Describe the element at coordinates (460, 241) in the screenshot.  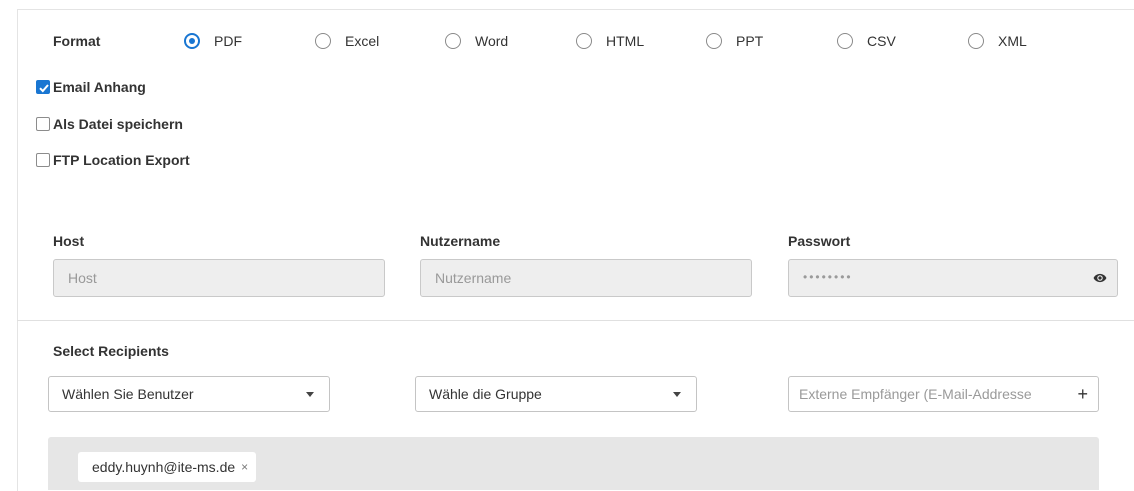
I see `username-label: Nutzername` at that location.